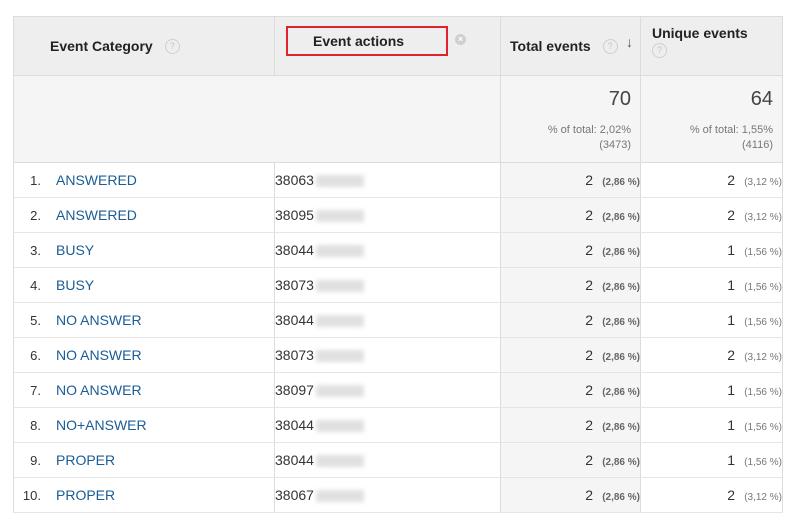 Image resolution: width=797 pixels, height=521 pixels. I want to click on event-category-cell: 9. PROPER, so click(144, 460).